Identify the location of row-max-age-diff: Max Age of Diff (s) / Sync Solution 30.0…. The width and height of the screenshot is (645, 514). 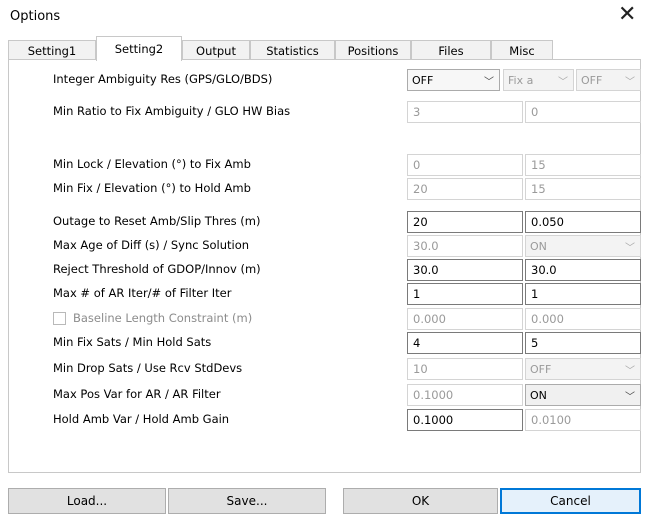
(322, 246).